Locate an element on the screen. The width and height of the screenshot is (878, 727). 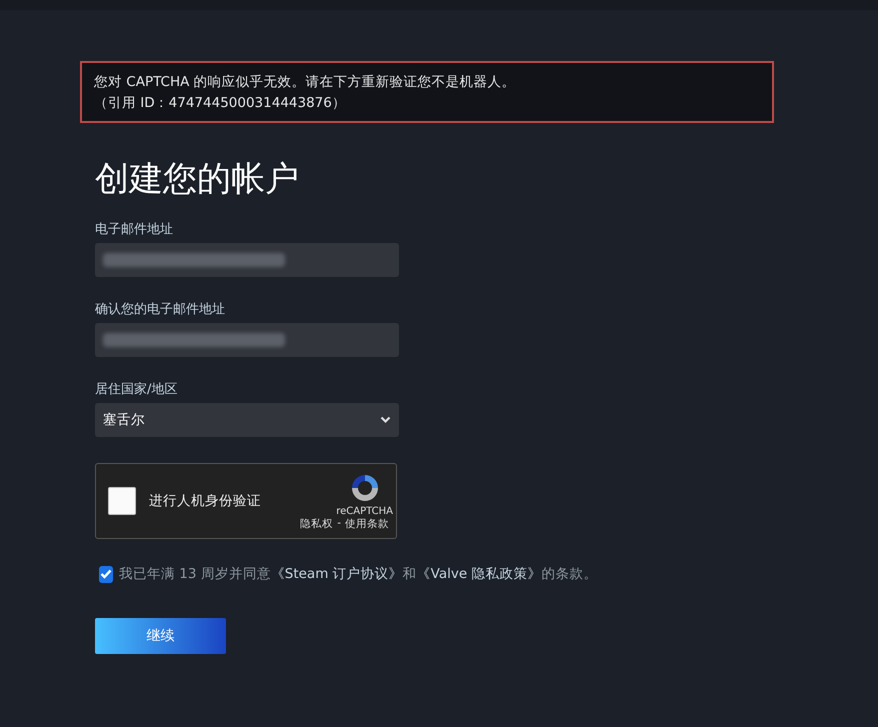
field-label: 电子邮件地址 is located at coordinates (134, 230).